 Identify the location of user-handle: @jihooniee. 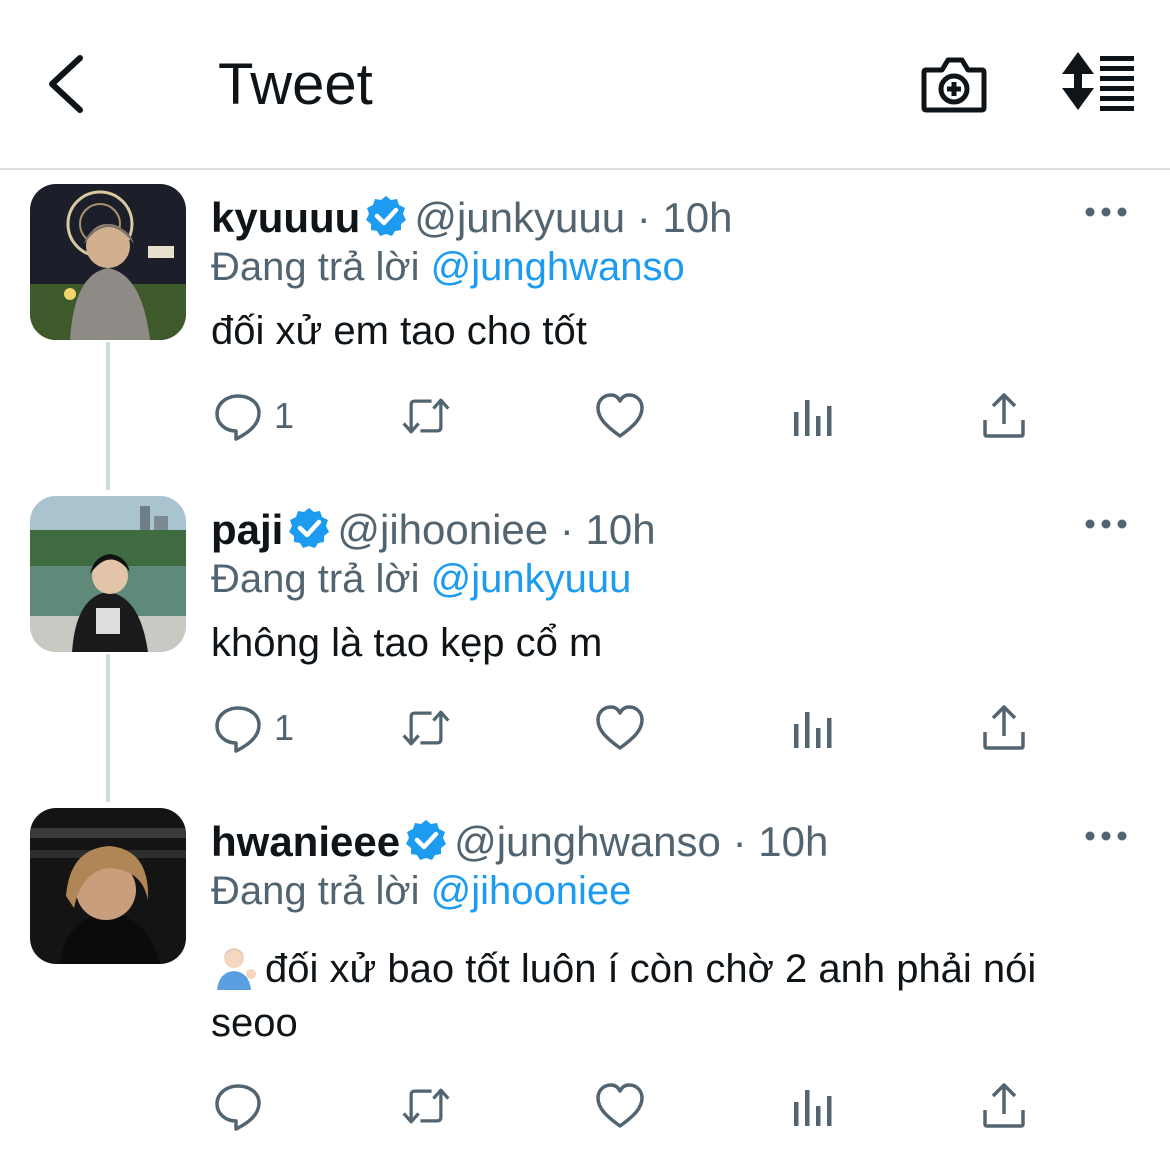
(442, 529).